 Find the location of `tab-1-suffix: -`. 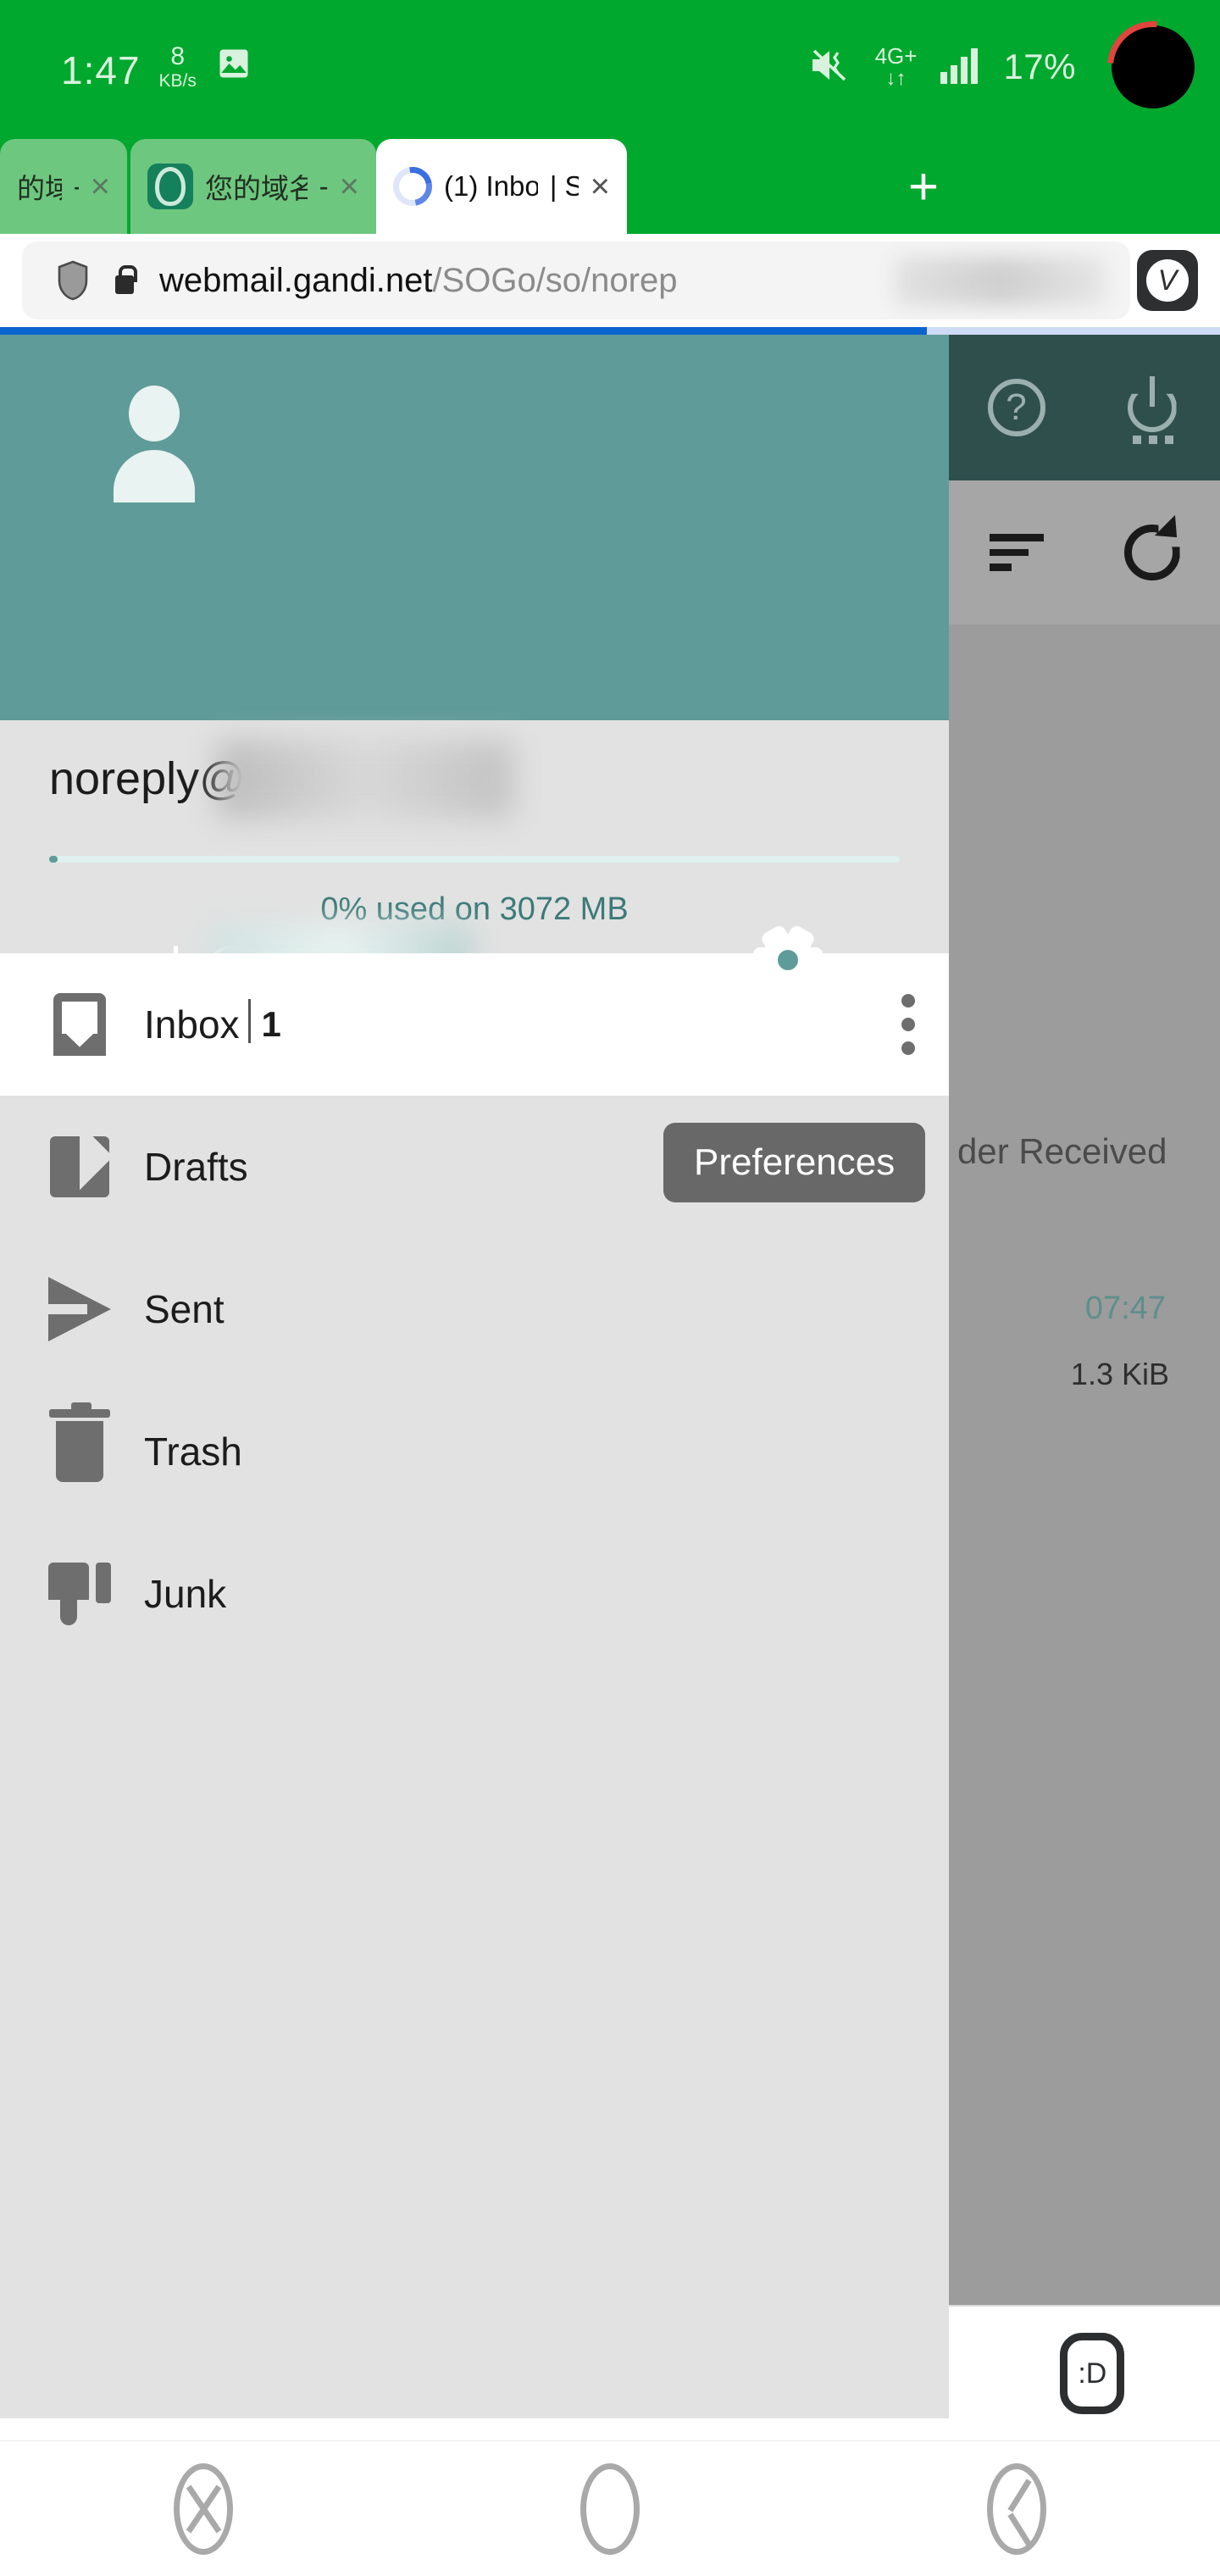

tab-1-suffix: - is located at coordinates (76, 186).